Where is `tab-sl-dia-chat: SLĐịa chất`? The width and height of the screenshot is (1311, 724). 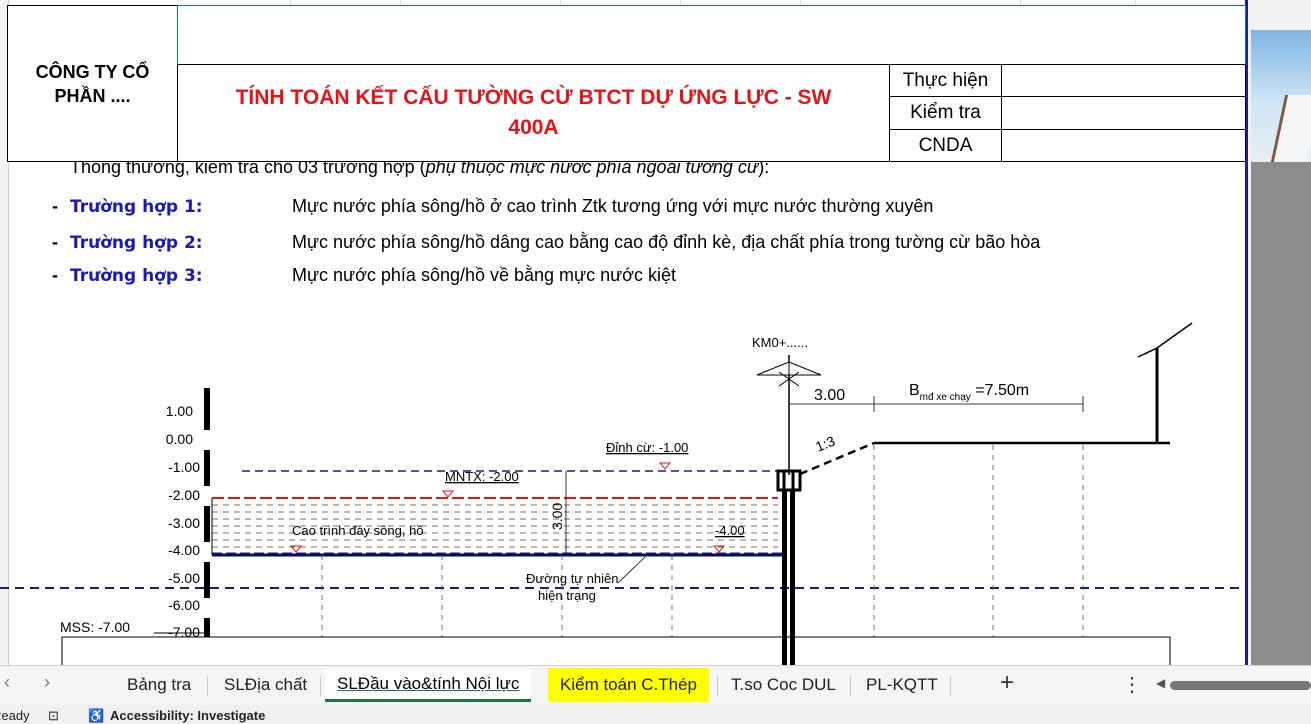 tab-sl-dia-chat: SLĐịa chất is located at coordinates (265, 685).